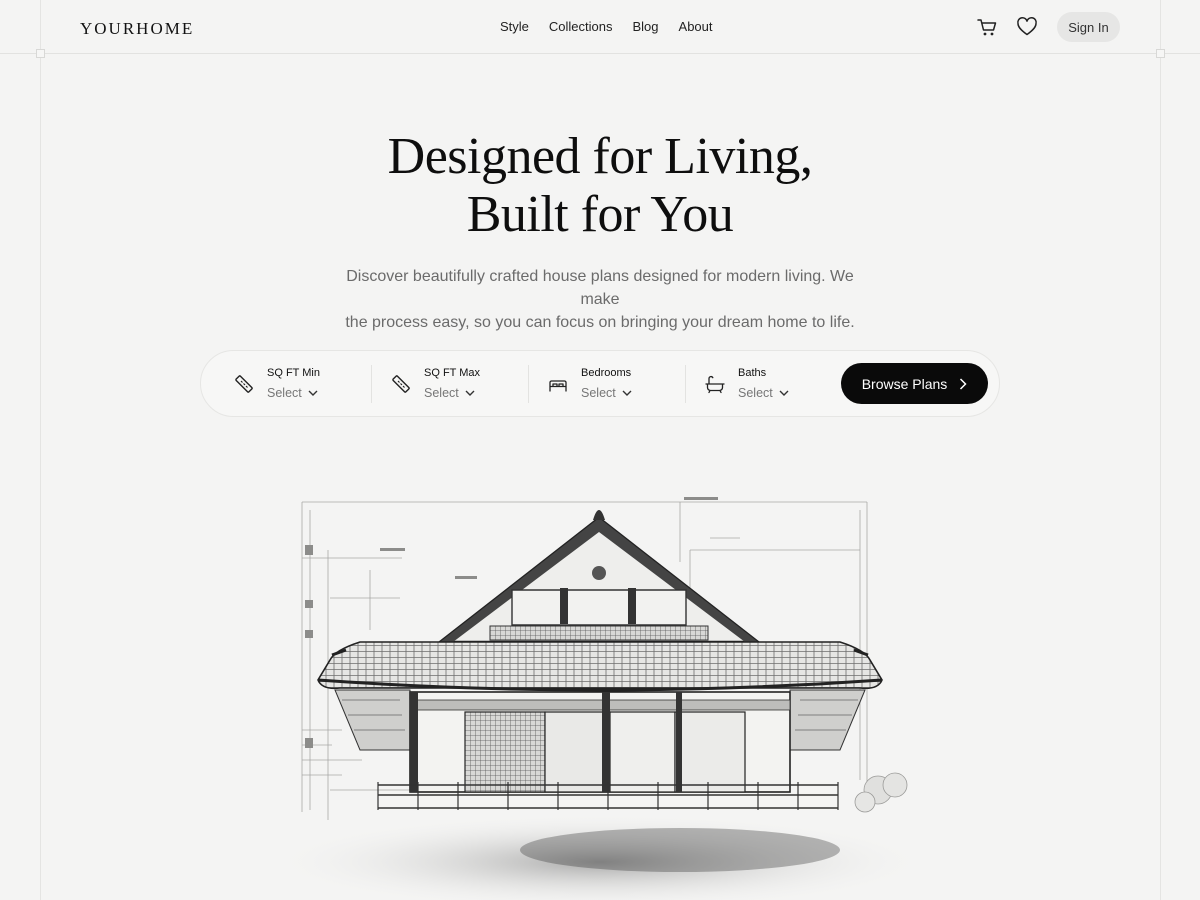  What do you see at coordinates (747, 383) in the screenshot?
I see `filter-baths: Baths Select` at bounding box center [747, 383].